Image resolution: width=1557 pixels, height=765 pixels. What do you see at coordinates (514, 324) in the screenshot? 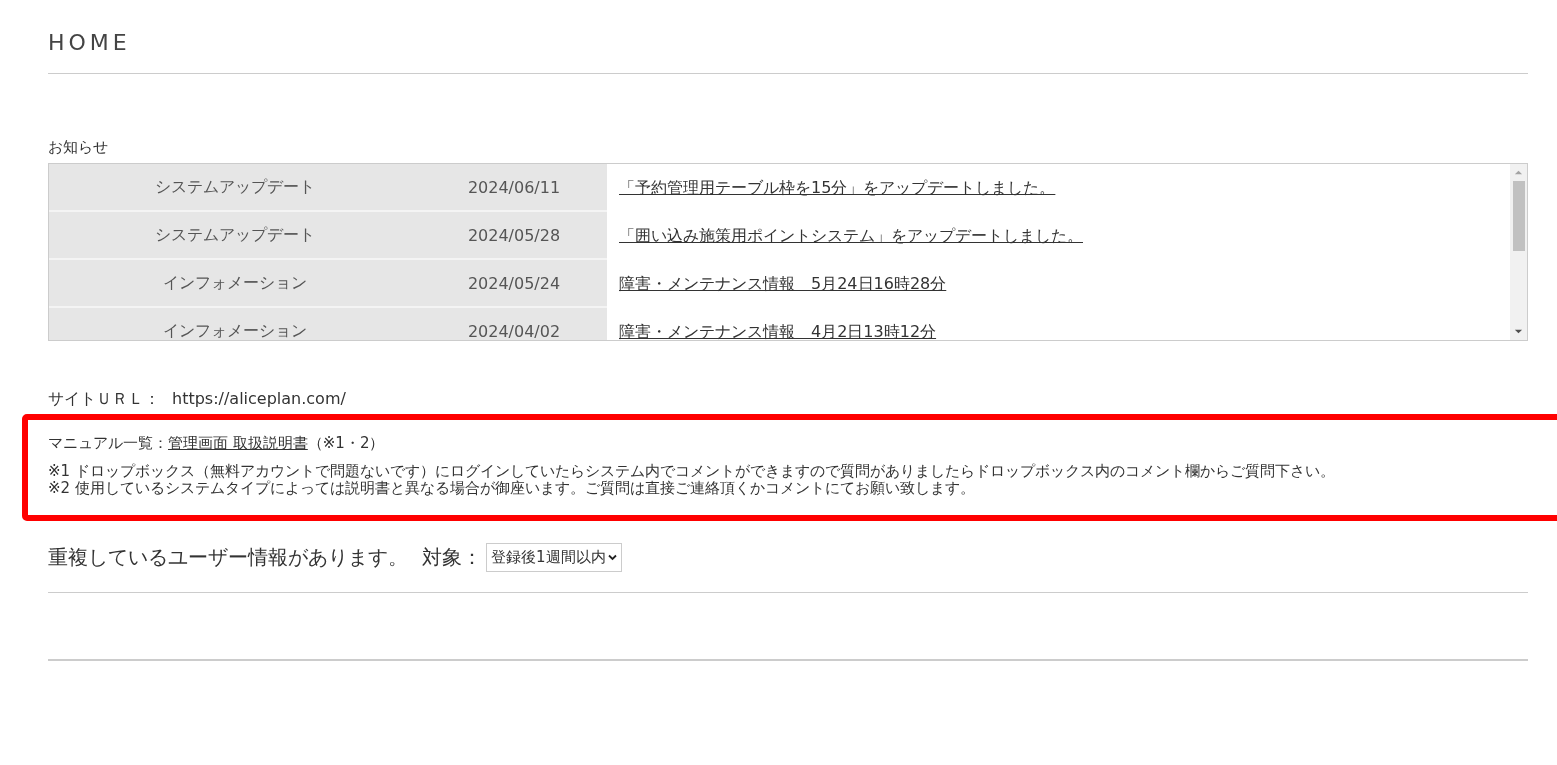
I see `date-cell: 2024/04/02` at bounding box center [514, 324].